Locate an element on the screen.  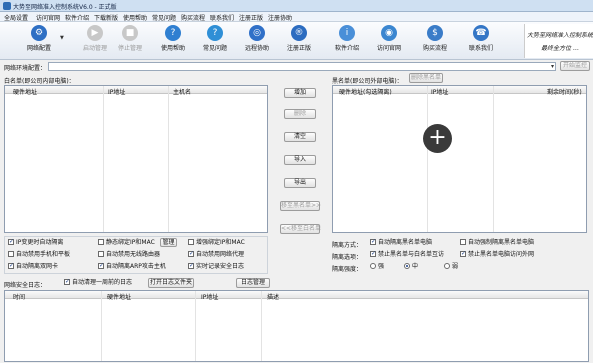
log-label: 网络安全日志： is located at coordinates (25, 285).